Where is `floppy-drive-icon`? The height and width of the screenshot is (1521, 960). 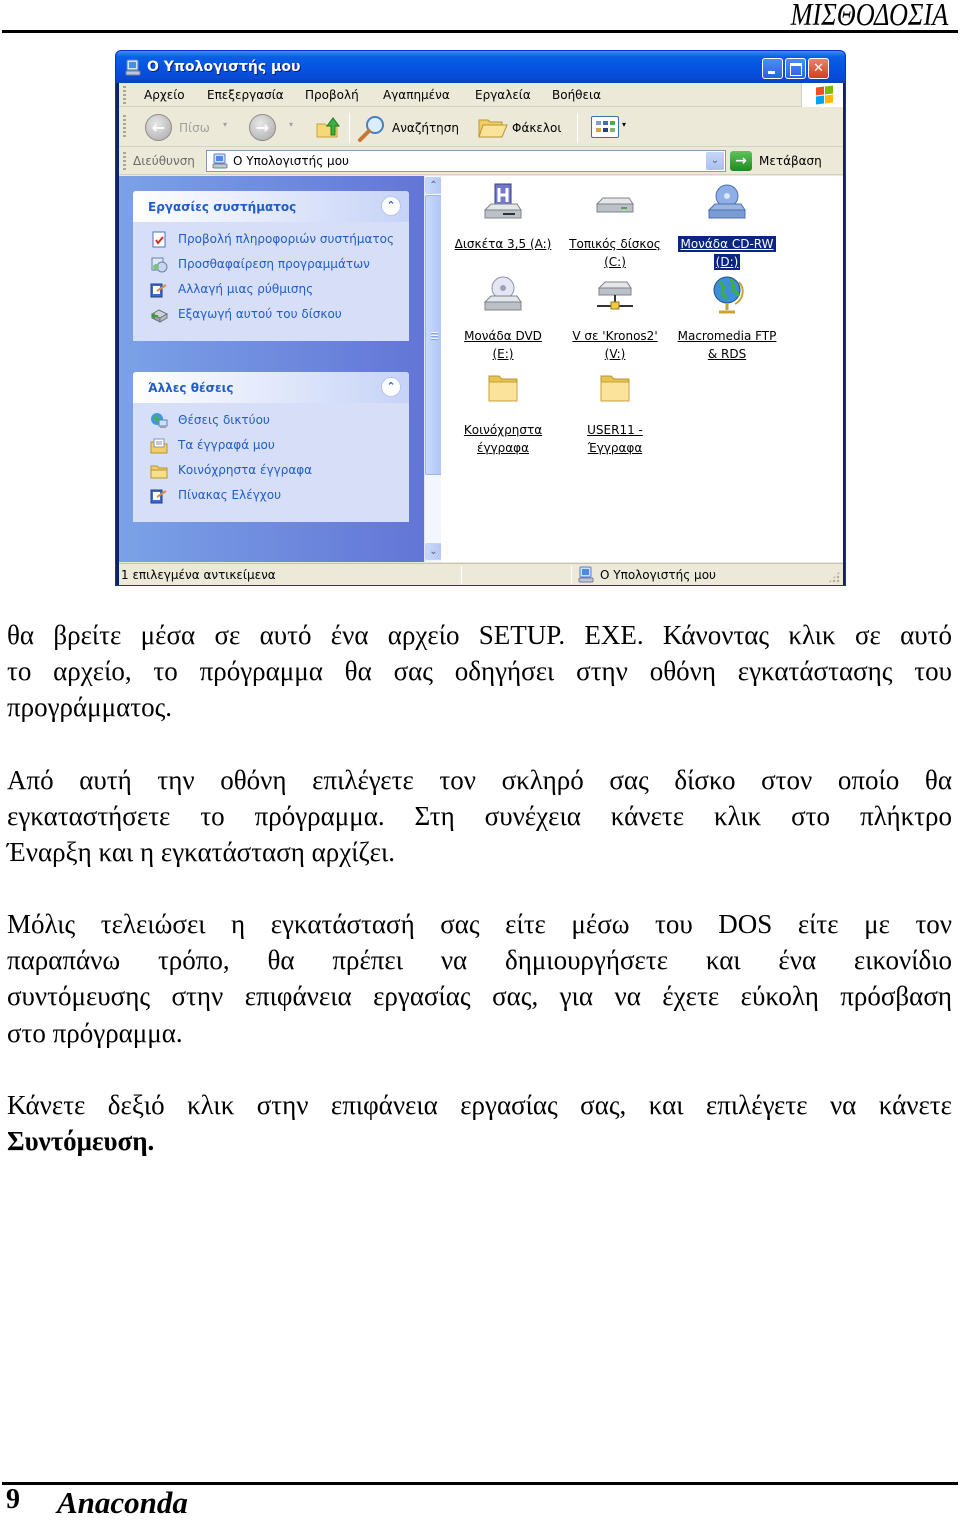 floppy-drive-icon is located at coordinates (502, 201).